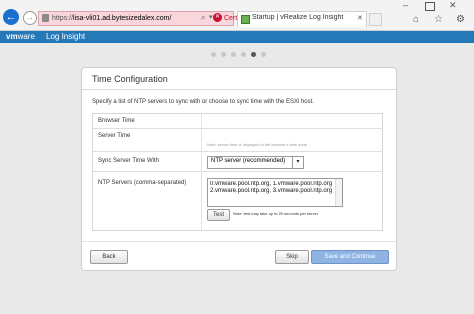 Image resolution: width=474 pixels, height=314 pixels. Describe the element at coordinates (203, 18) in the screenshot. I see `search-icon: ⌕` at that location.